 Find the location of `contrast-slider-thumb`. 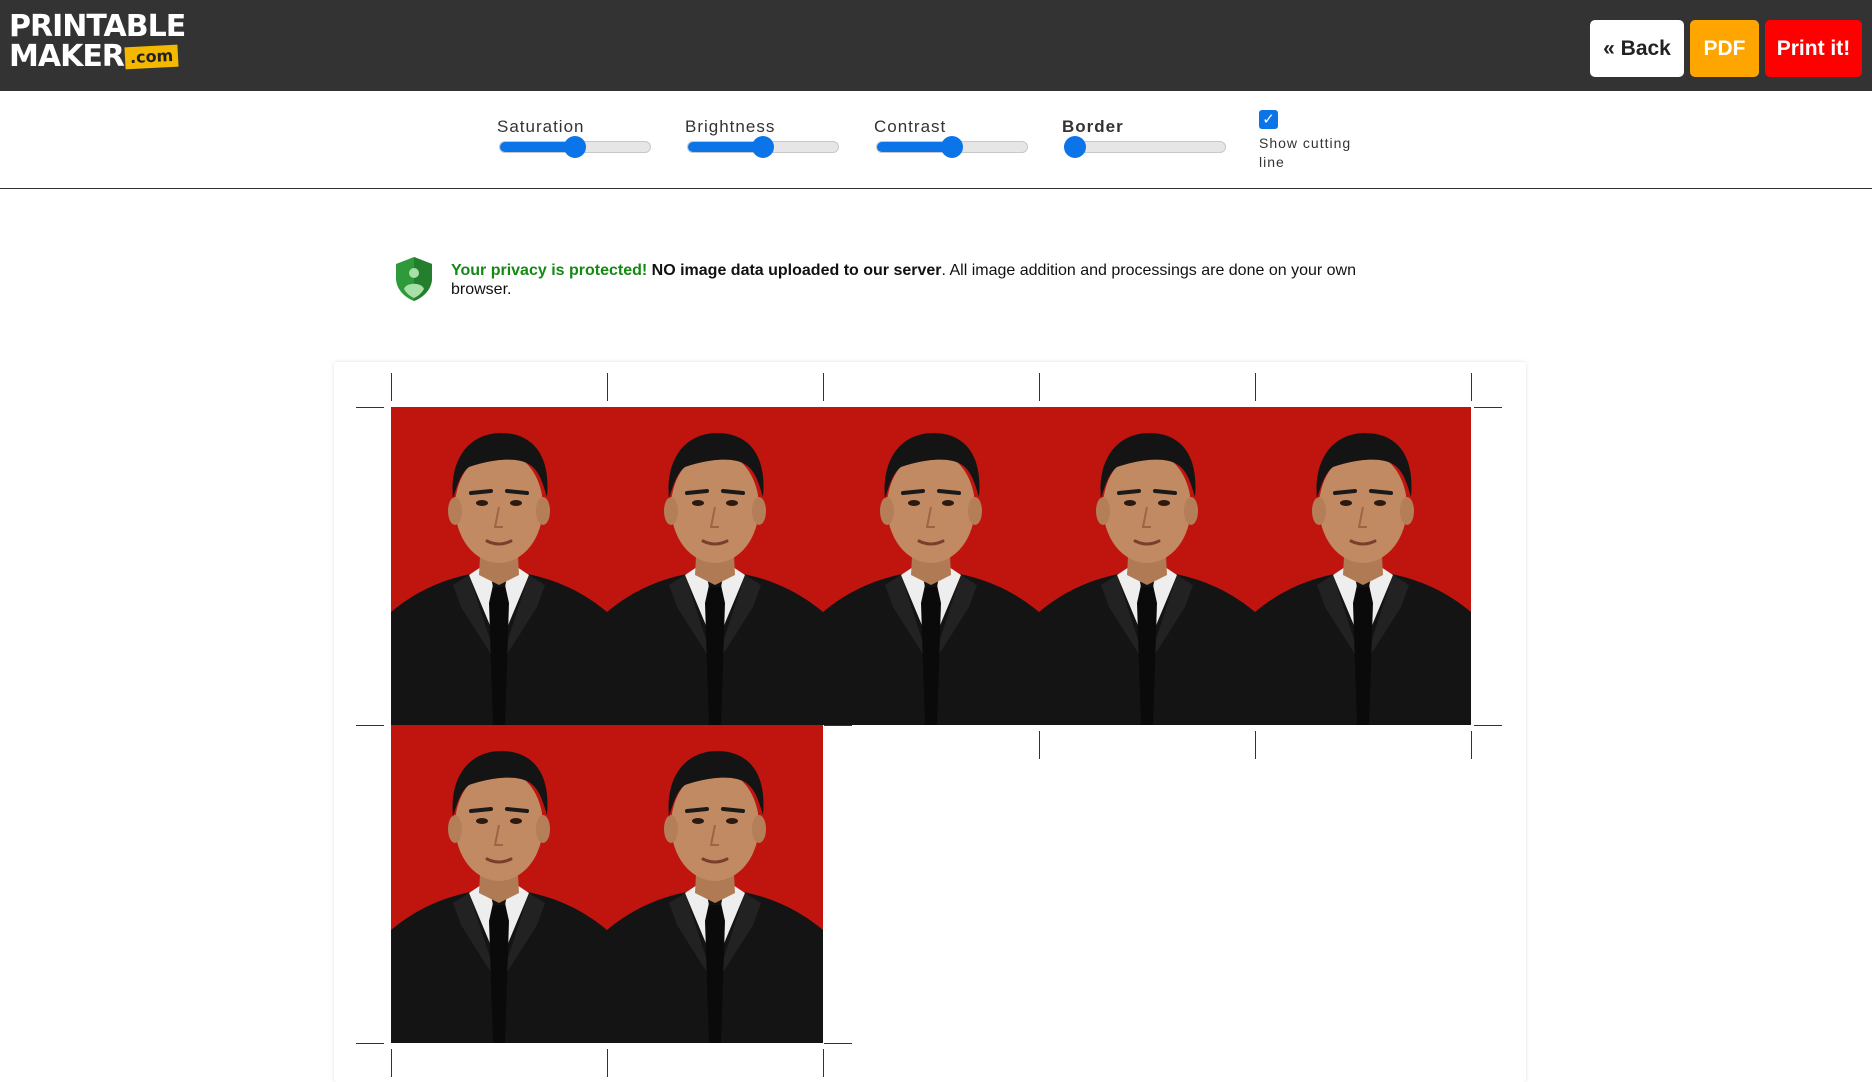

contrast-slider-thumb is located at coordinates (952, 147).